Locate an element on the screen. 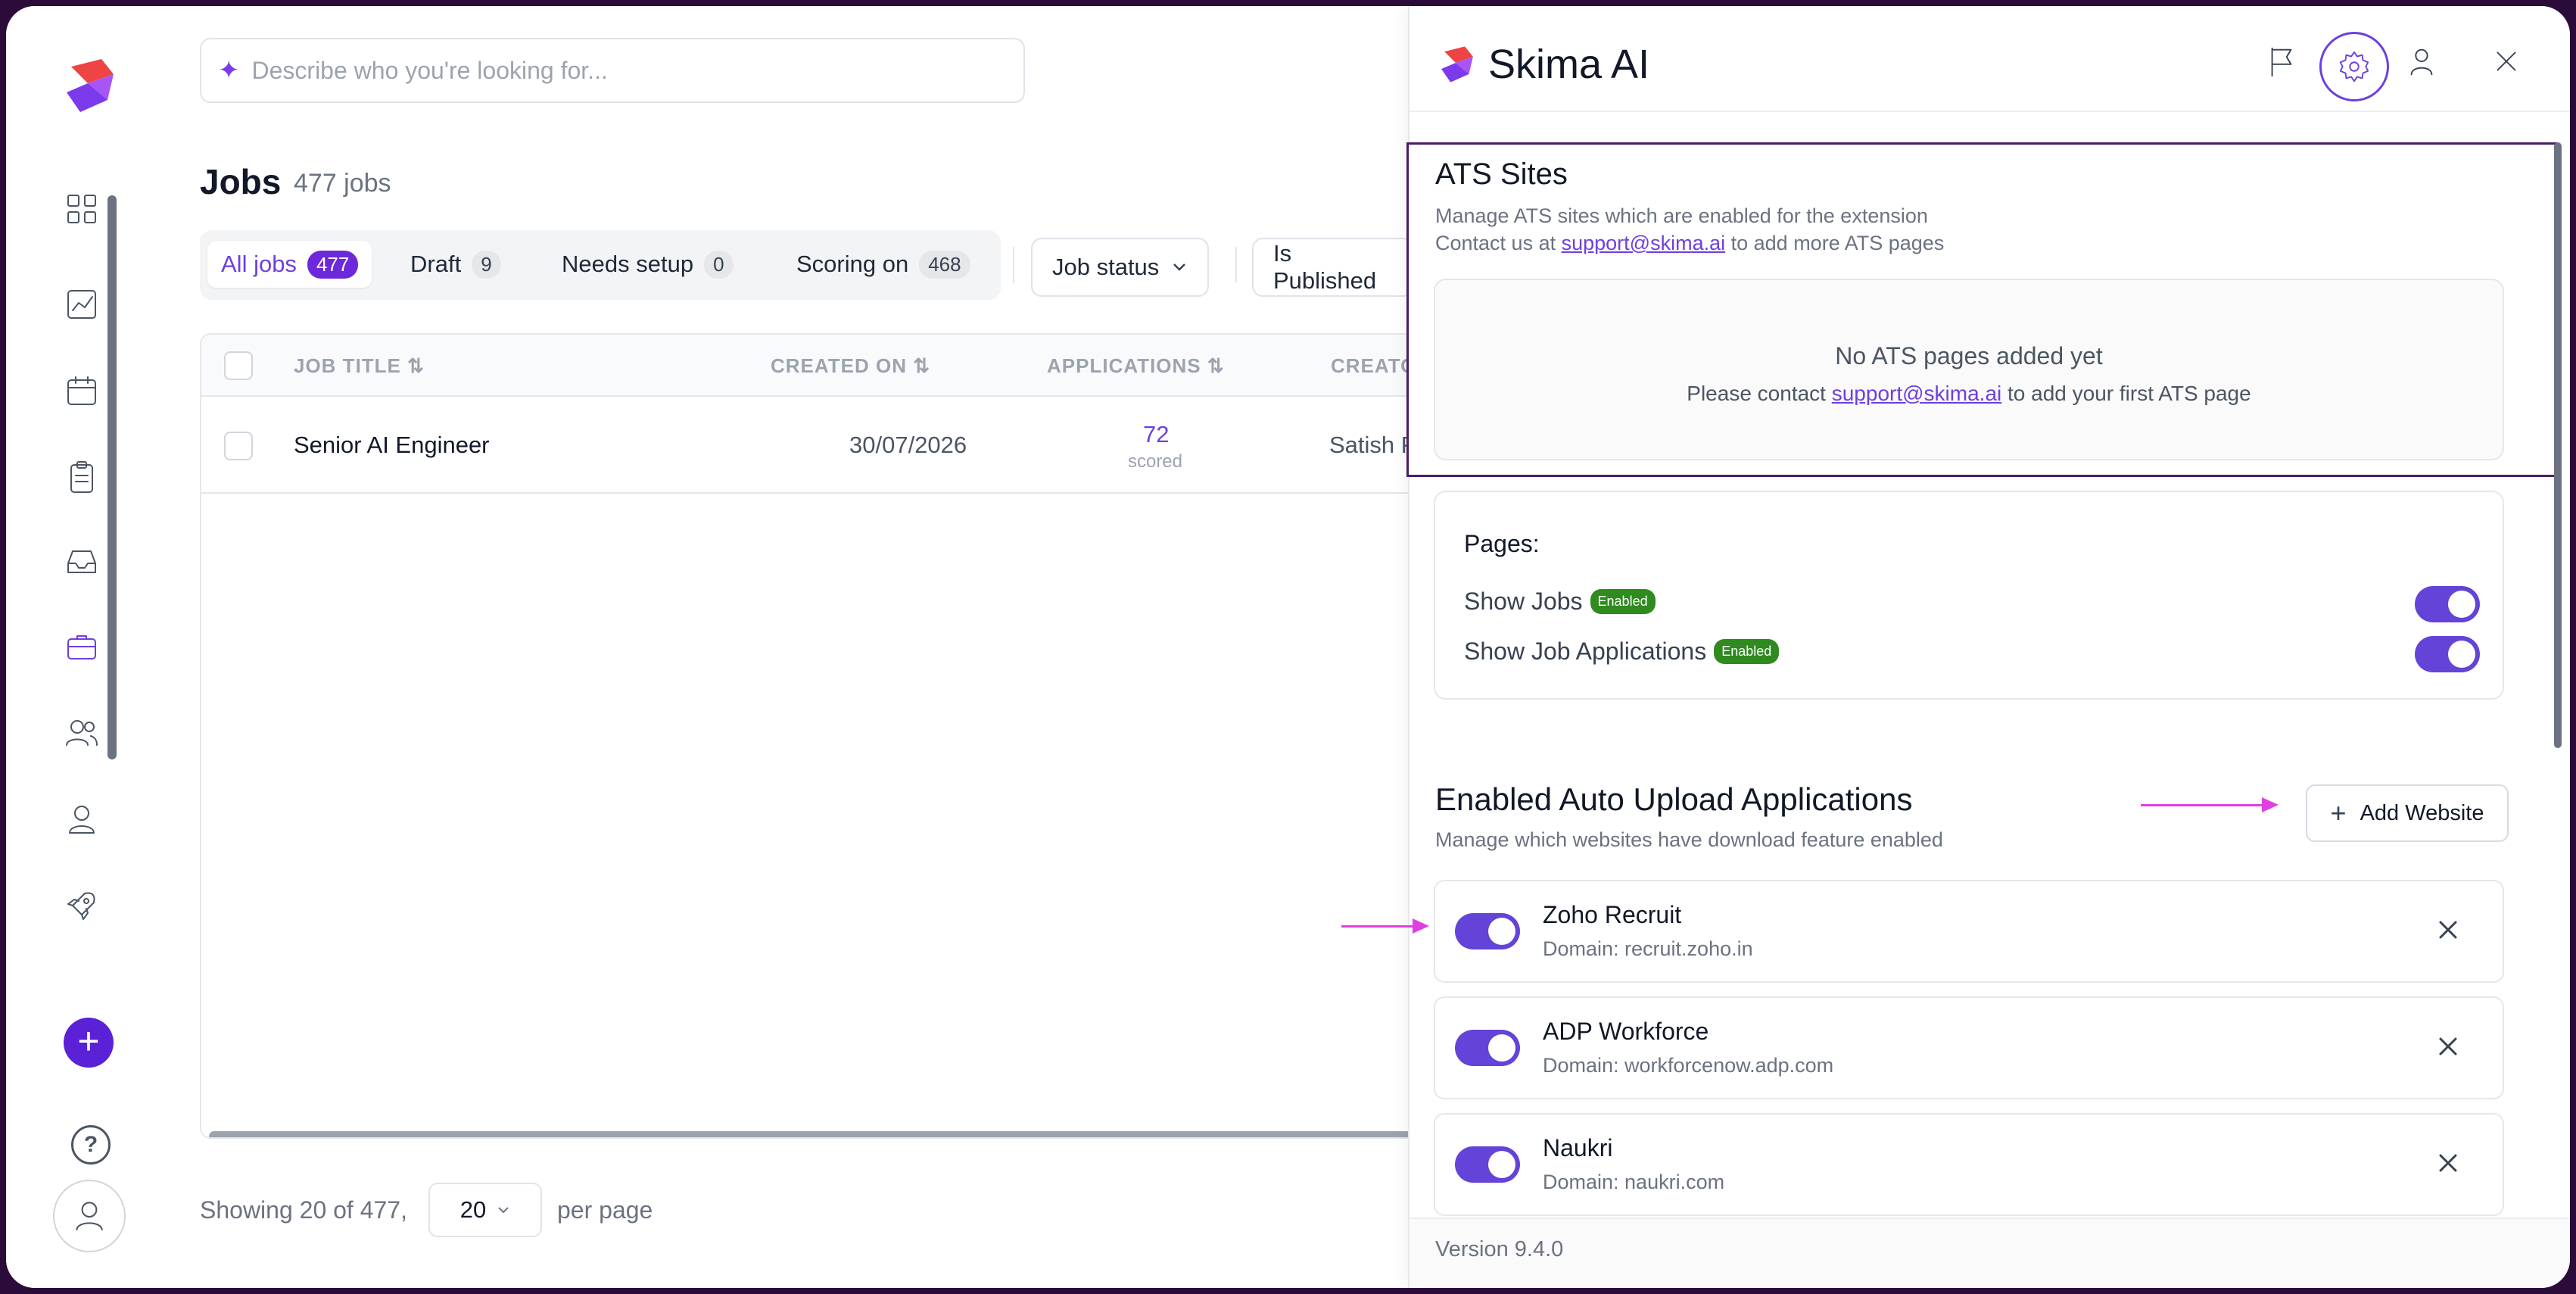  applications-count: 72 is located at coordinates (1156, 435).